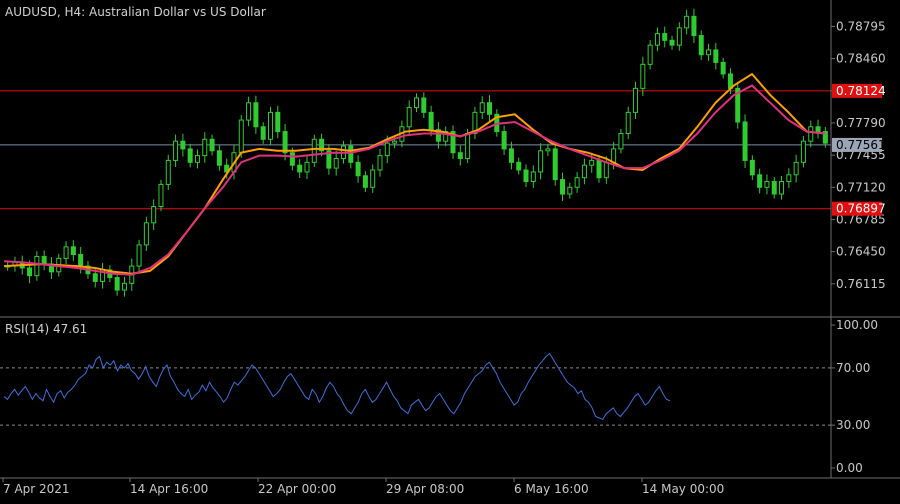 This screenshot has width=900, height=504. Describe the element at coordinates (853, 368) in the screenshot. I see `rsi-tick-label: 70.00` at that location.